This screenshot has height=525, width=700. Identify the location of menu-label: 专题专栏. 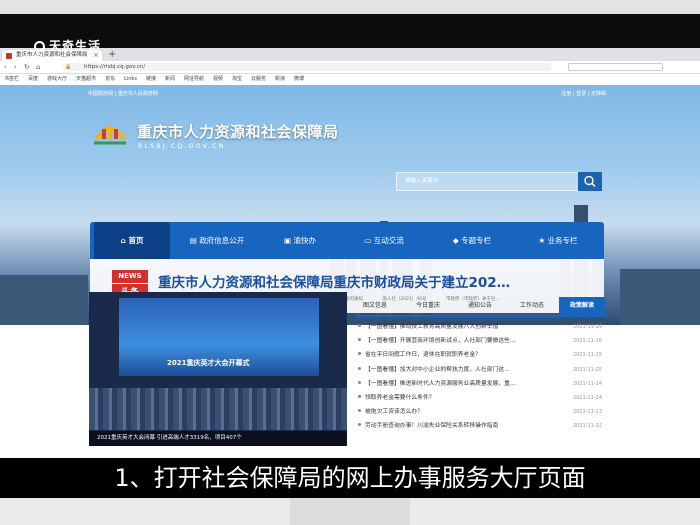
(476, 240).